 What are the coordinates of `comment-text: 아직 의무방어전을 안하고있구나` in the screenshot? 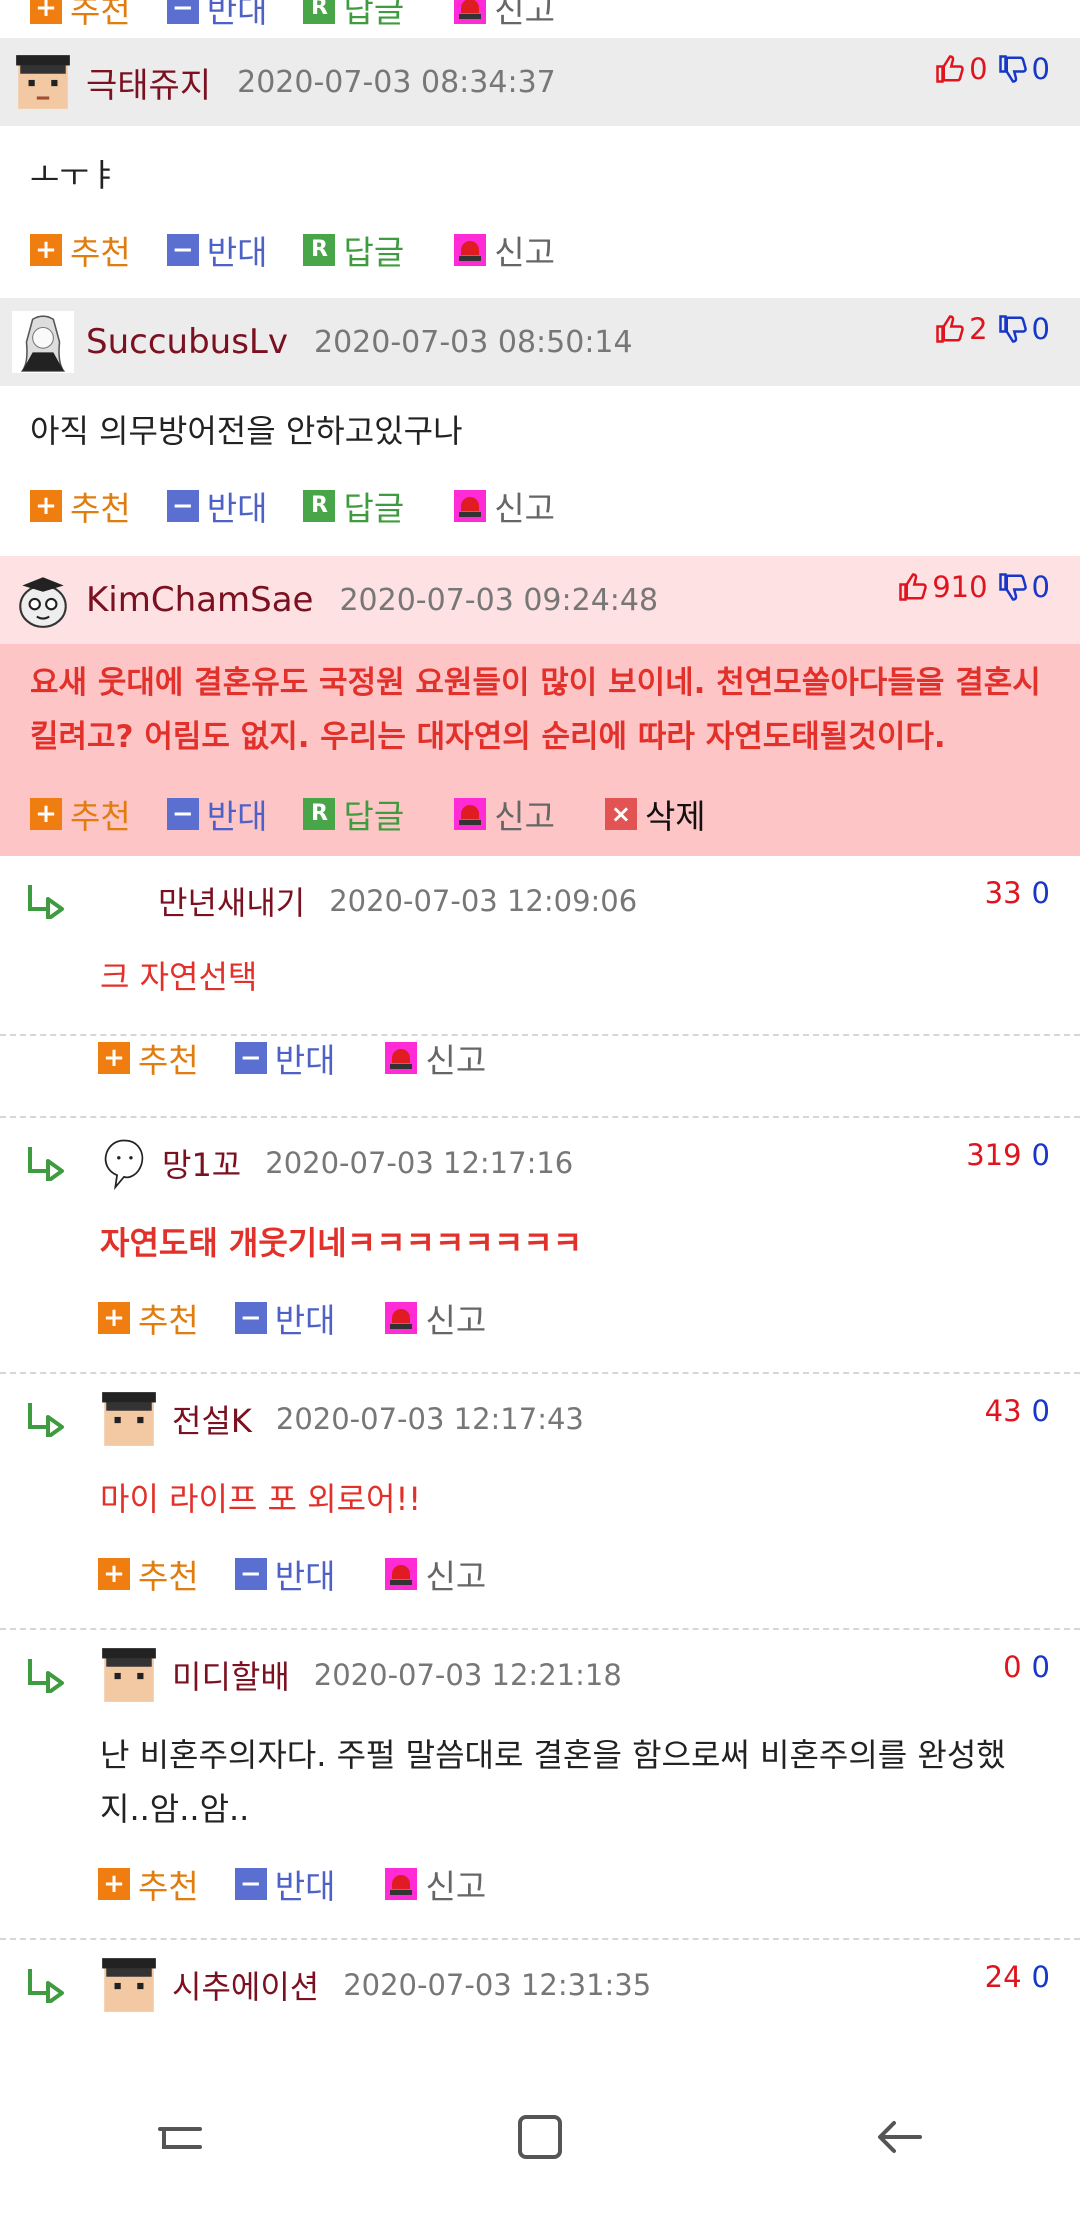 It's located at (246, 431).